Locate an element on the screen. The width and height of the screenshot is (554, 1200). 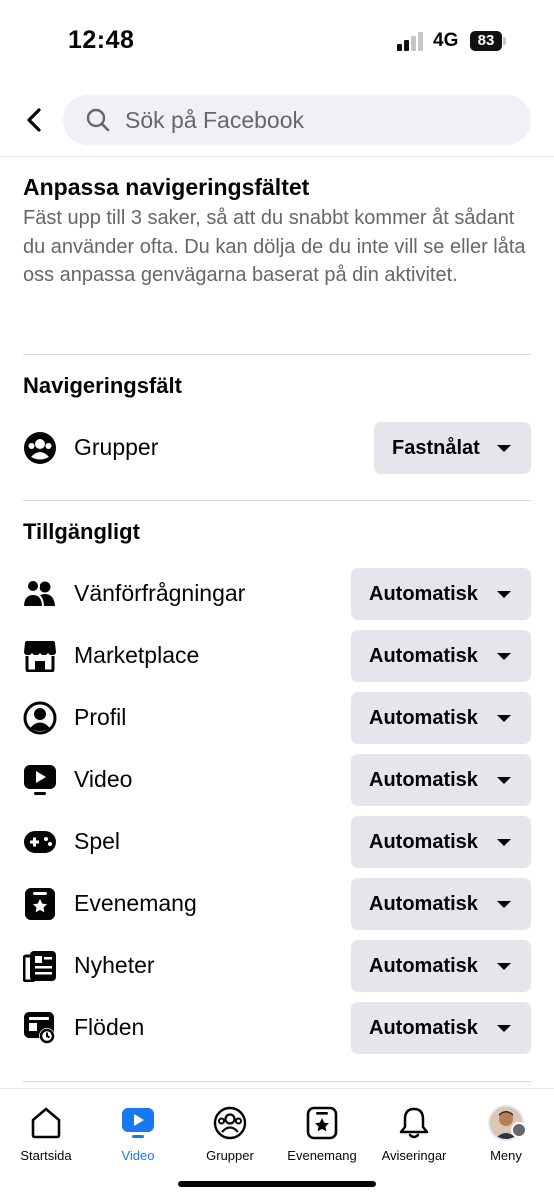
available-item-marketplace: Marketplace Automatisk is located at coordinates (277, 656).